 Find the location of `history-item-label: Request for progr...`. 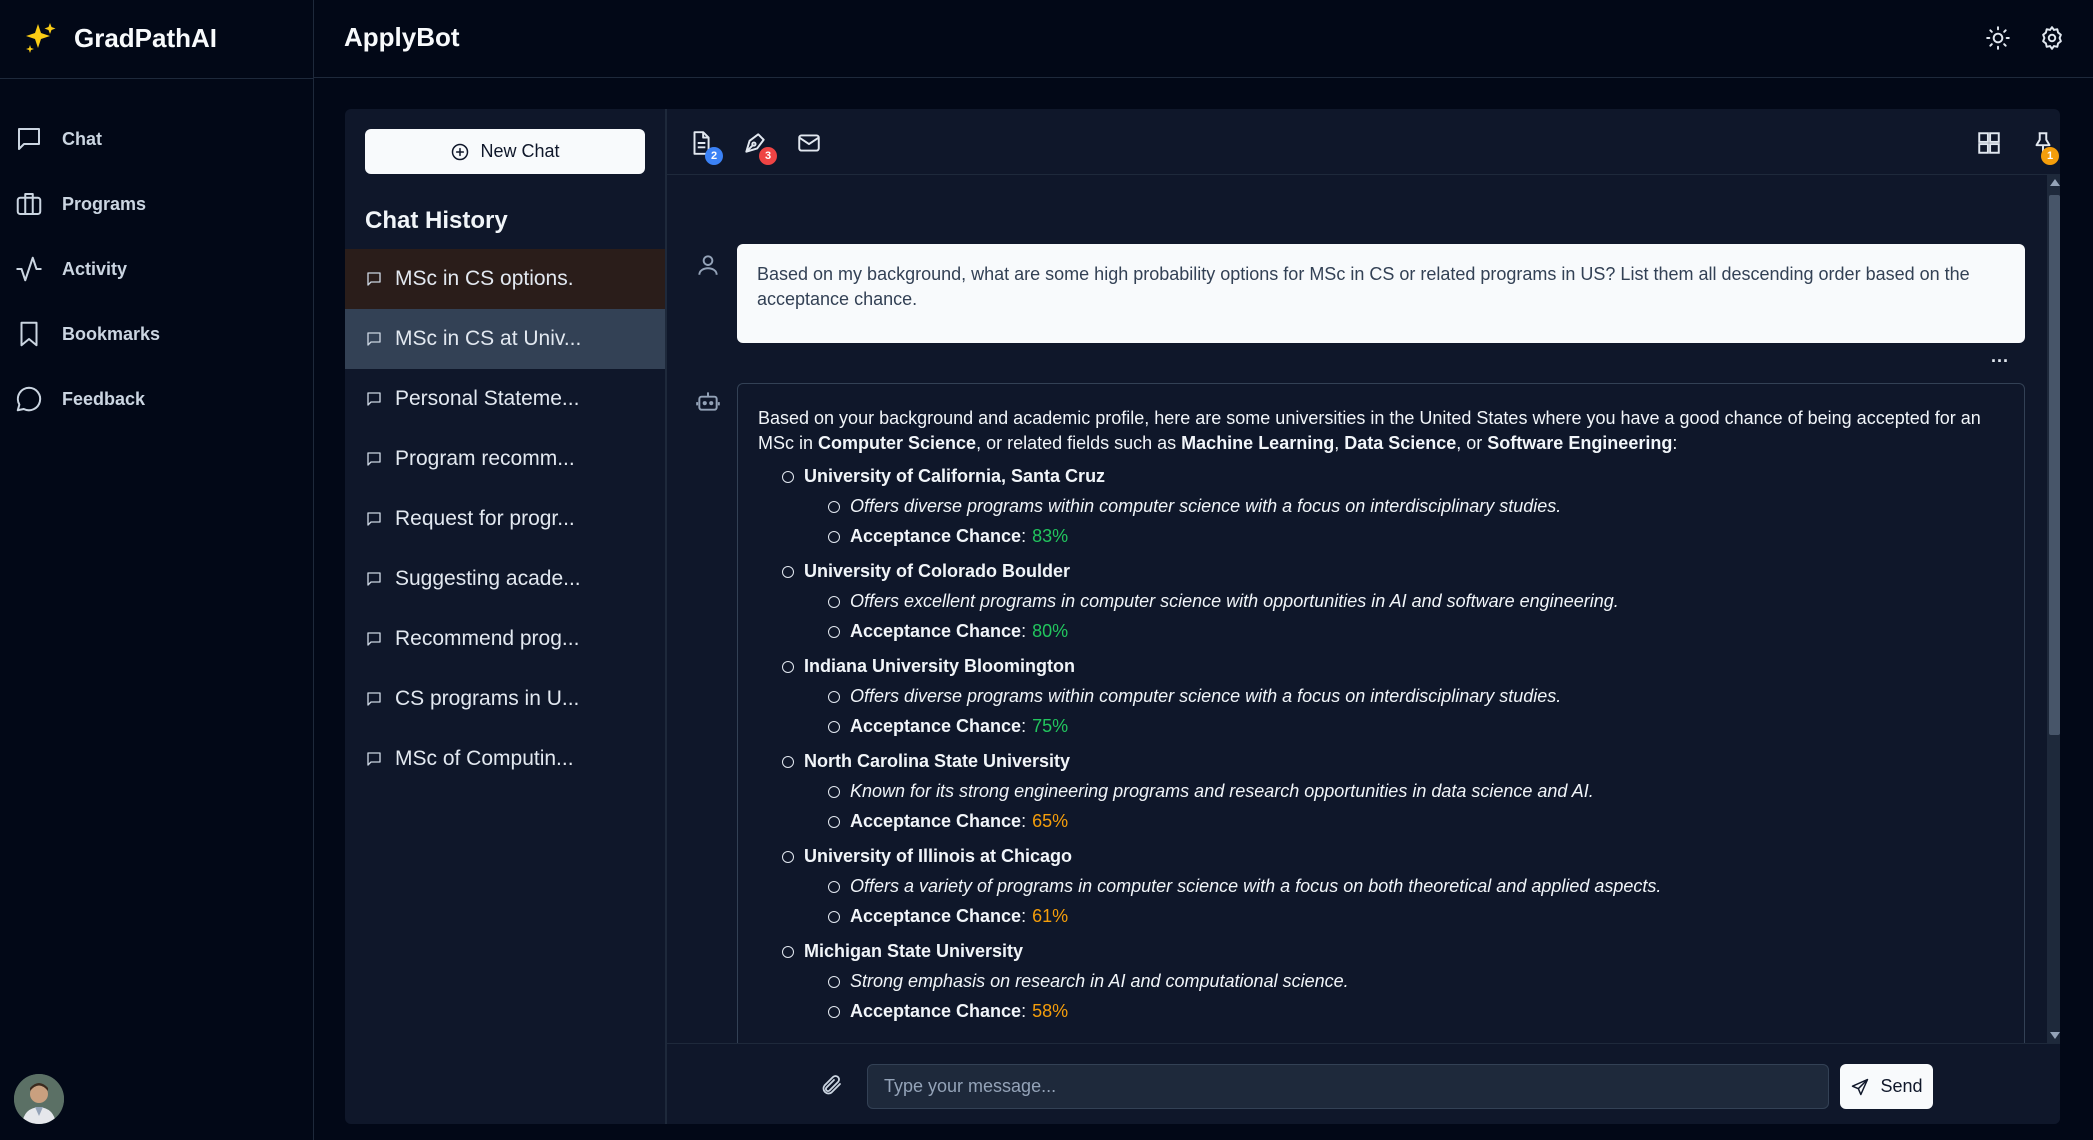

history-item-label: Request for progr... is located at coordinates (485, 518).